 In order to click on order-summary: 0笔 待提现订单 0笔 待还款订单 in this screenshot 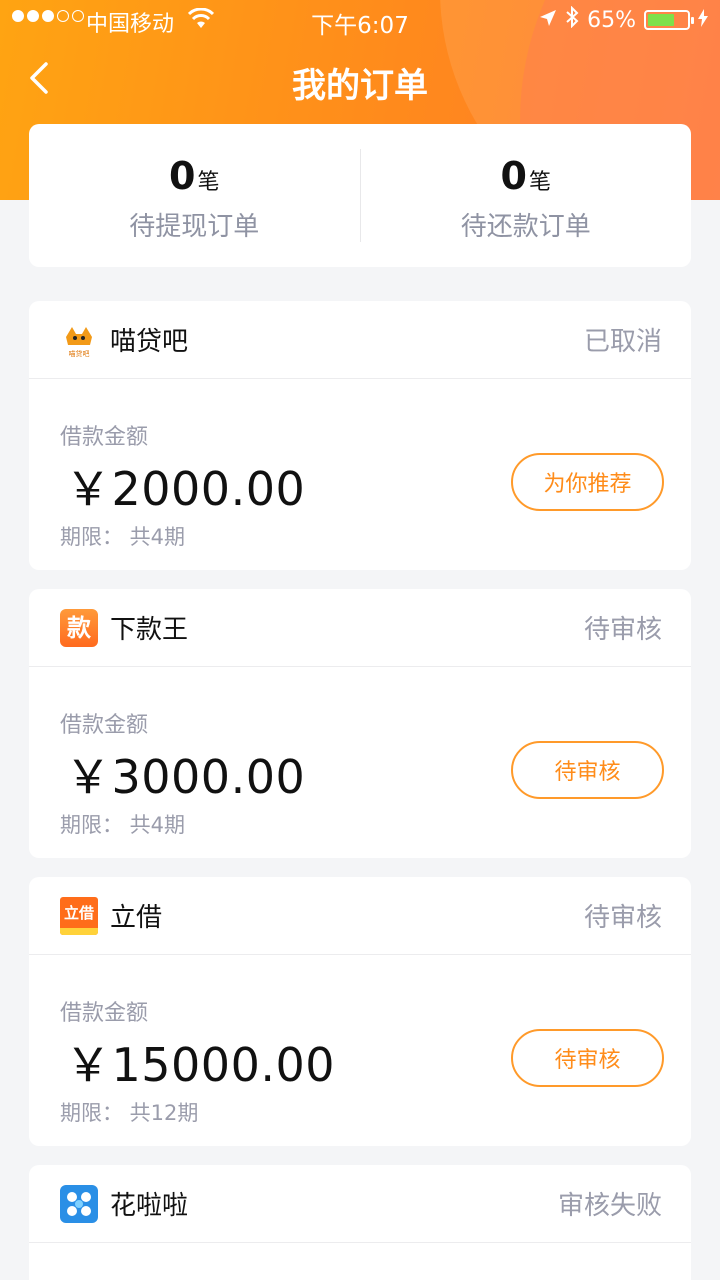, I will do `click(360, 195)`.